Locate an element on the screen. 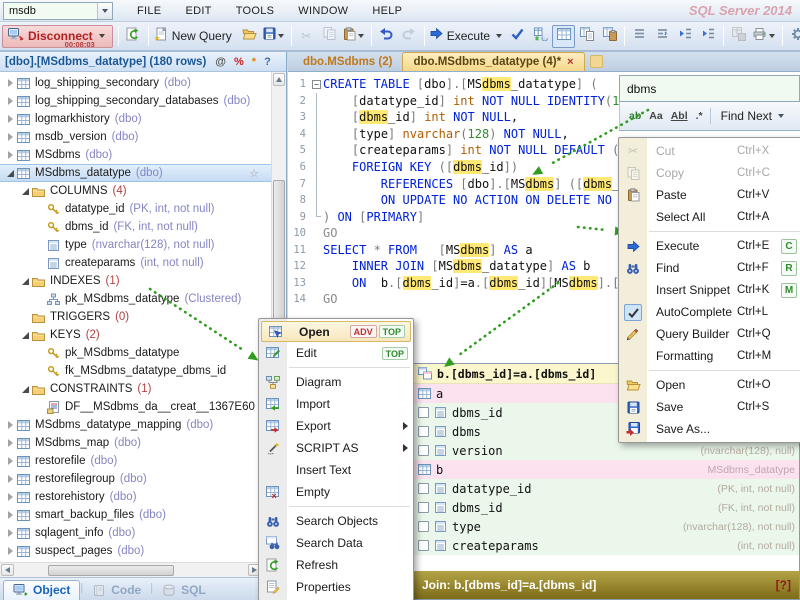 This screenshot has width=800, height=600. refresh-button is located at coordinates (133, 36).